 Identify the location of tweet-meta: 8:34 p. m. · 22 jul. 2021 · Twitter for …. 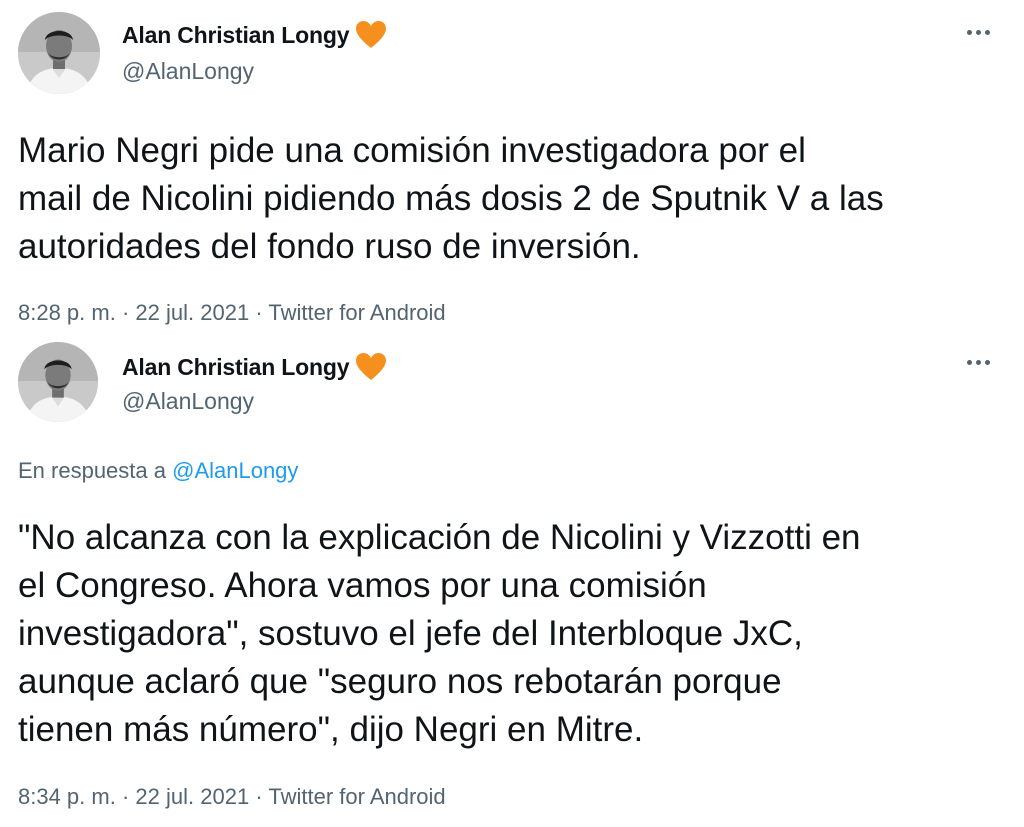
(232, 797).